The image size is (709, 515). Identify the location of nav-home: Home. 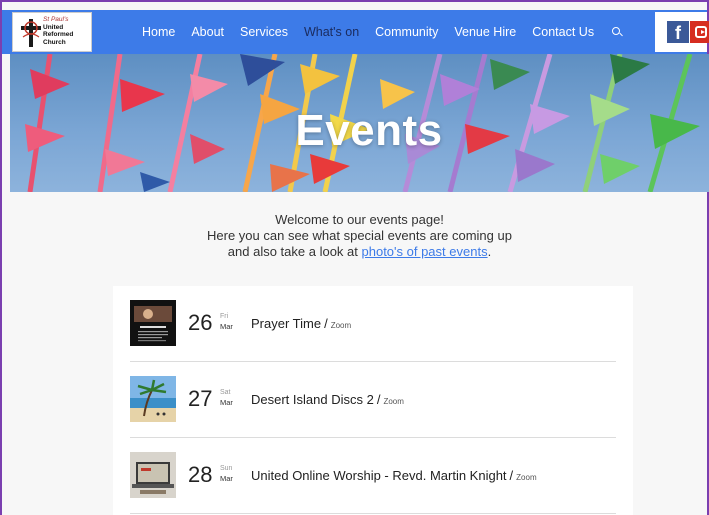
(158, 32).